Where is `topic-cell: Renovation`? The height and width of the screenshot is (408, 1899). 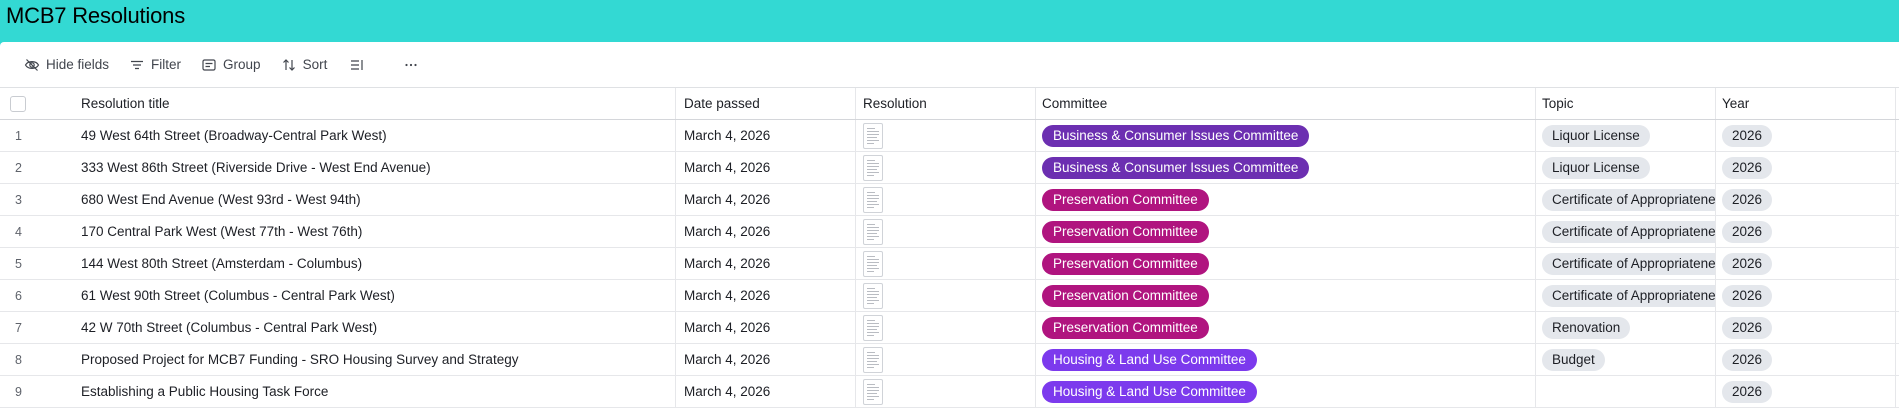 topic-cell: Renovation is located at coordinates (1626, 327).